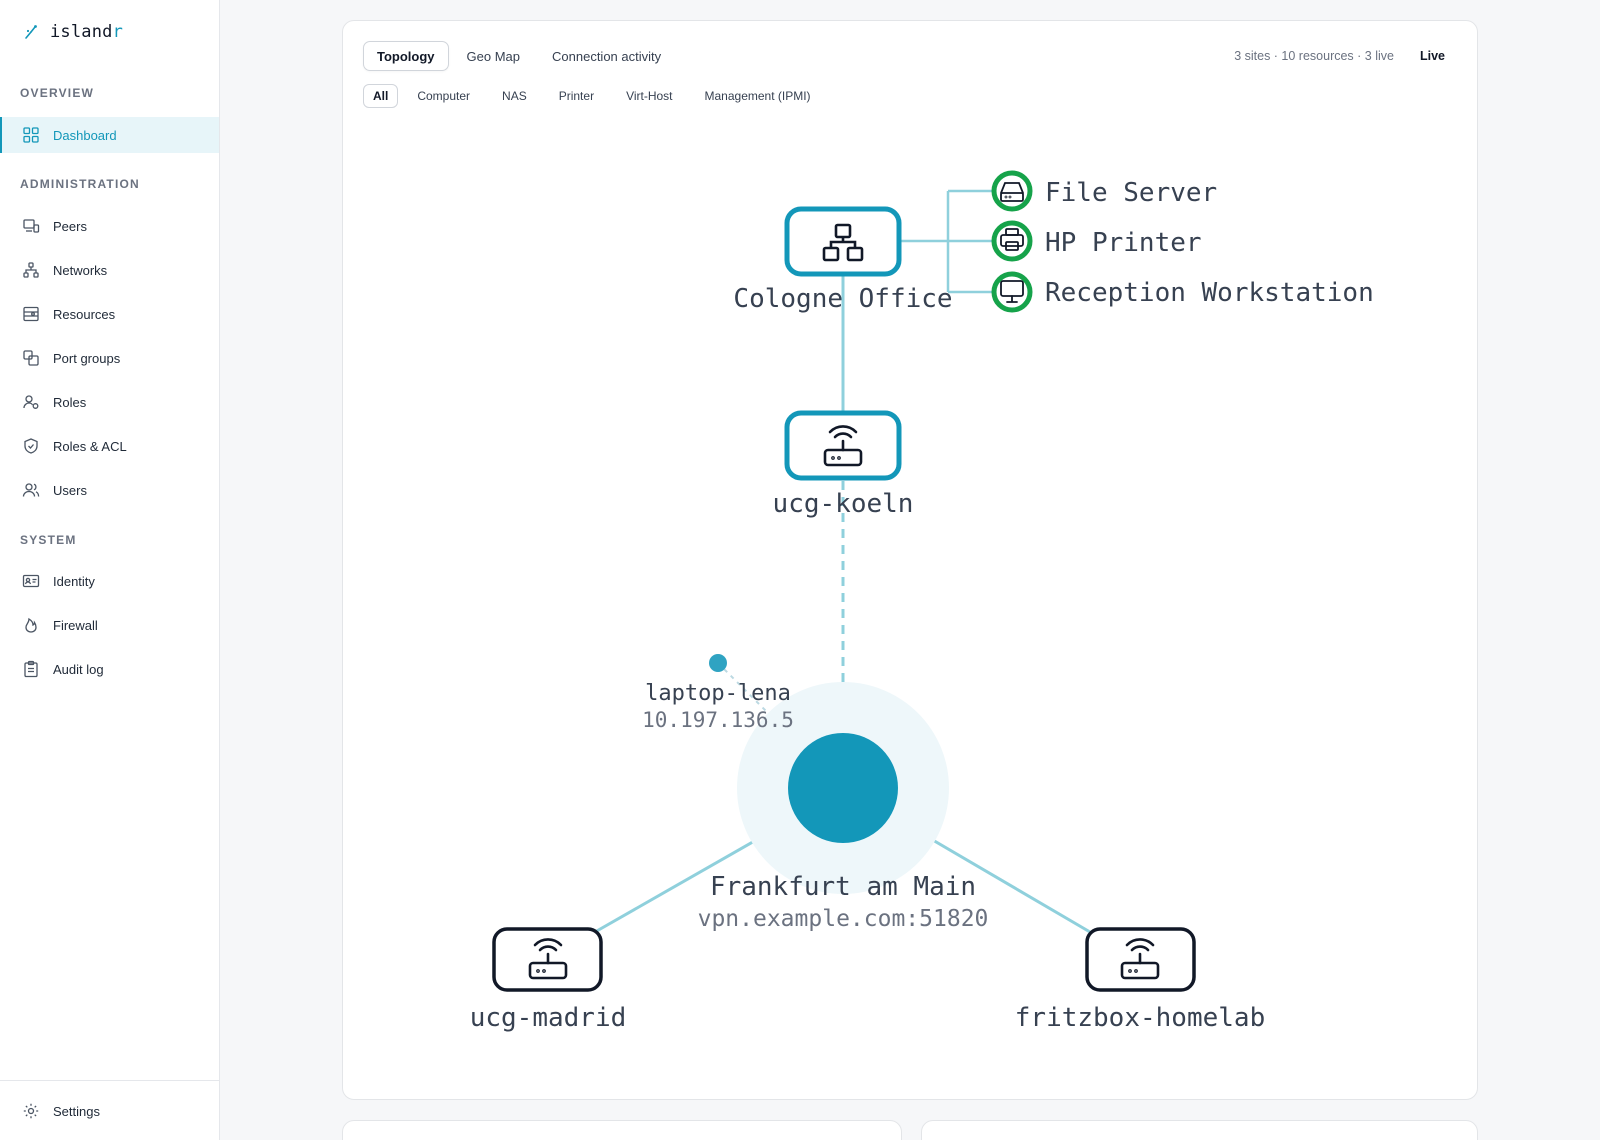 Image resolution: width=1600 pixels, height=1140 pixels. I want to click on gateway-ucg-madrid: ucg-madrid, so click(548, 980).